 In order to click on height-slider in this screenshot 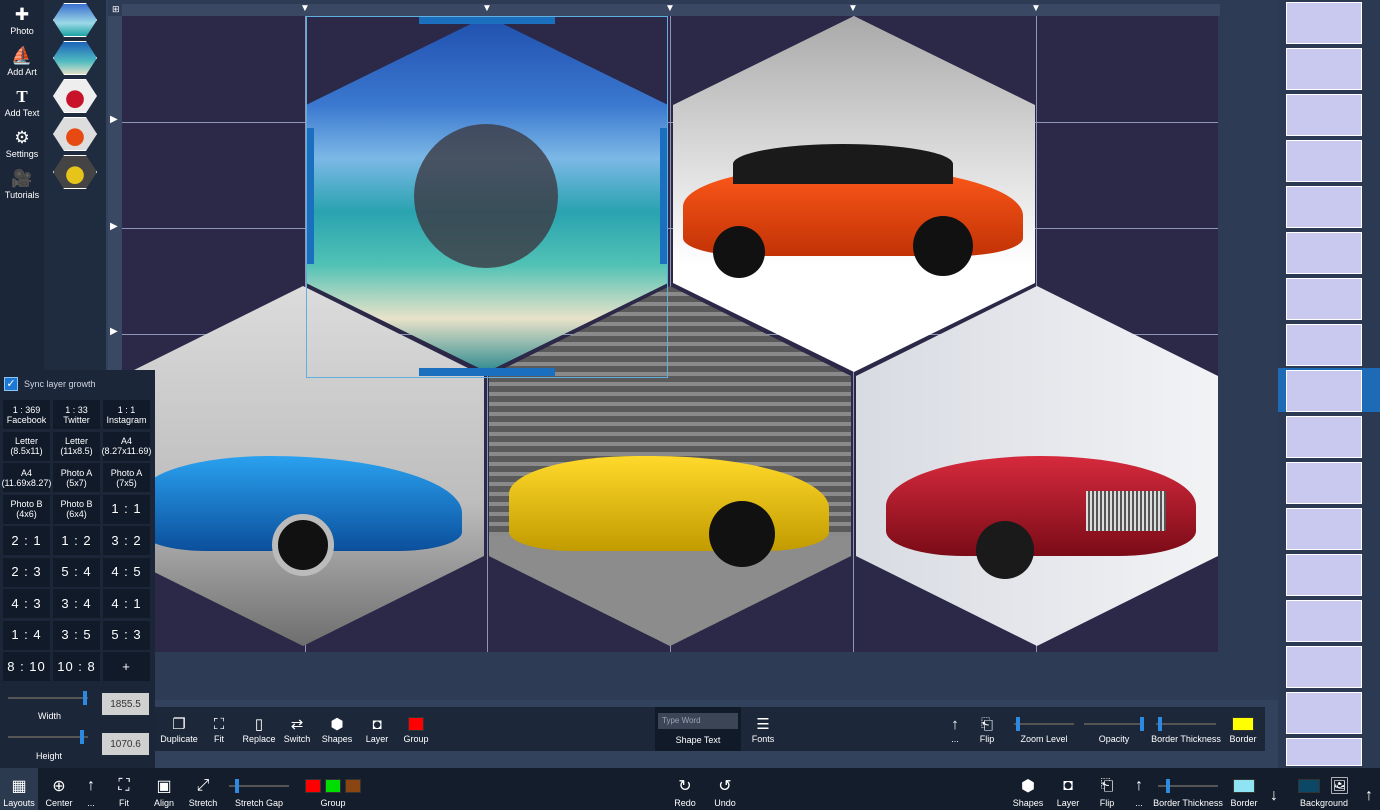, I will do `click(48, 737)`.